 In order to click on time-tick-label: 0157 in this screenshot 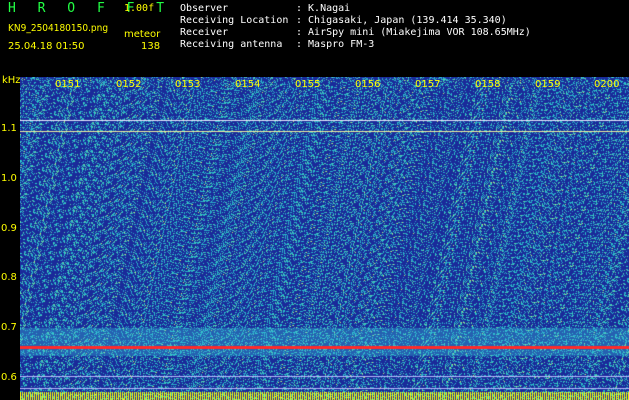, I will do `click(428, 84)`.